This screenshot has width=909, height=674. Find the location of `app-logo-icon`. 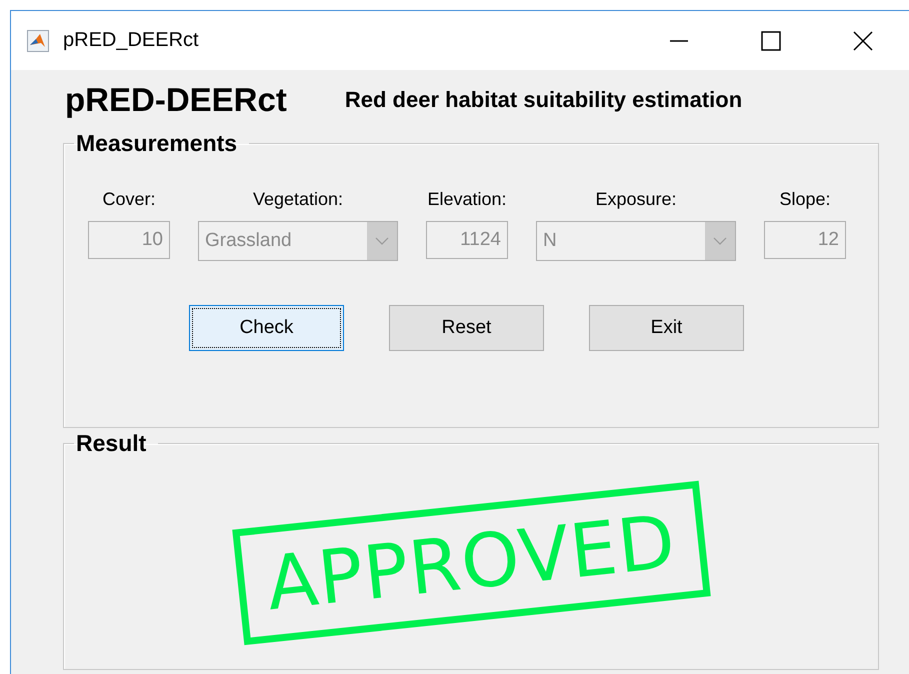

app-logo-icon is located at coordinates (38, 41).